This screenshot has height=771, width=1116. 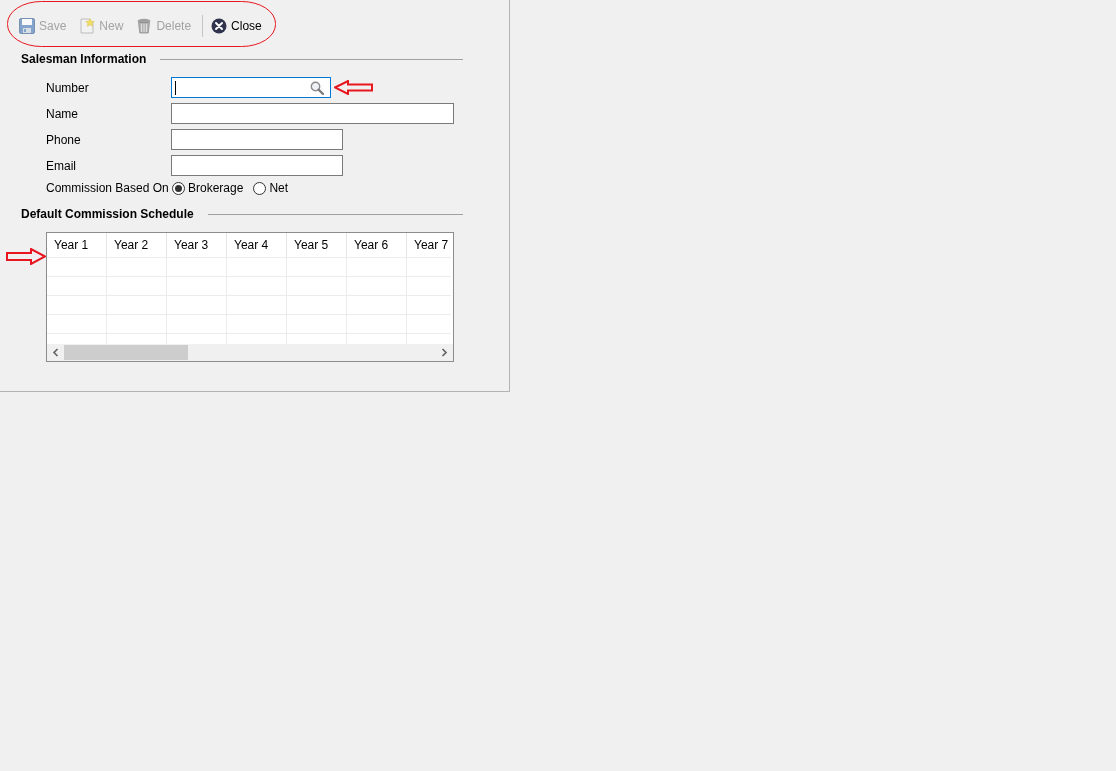 I want to click on field-label: Name, so click(x=62, y=114).